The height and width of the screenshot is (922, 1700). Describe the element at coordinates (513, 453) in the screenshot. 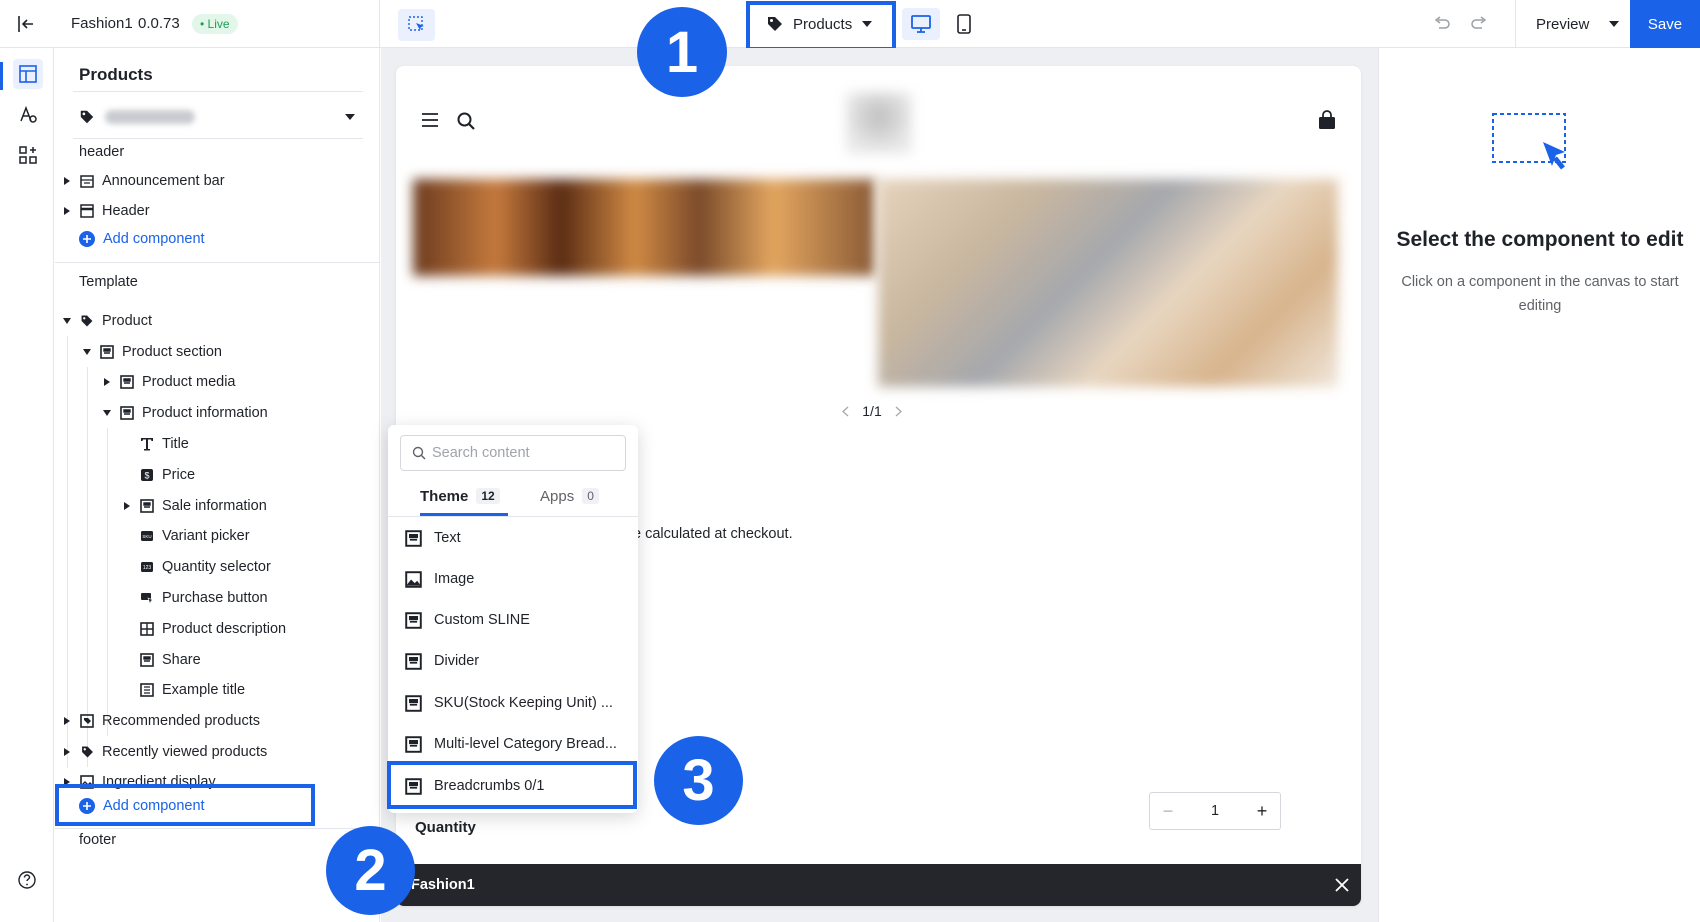

I see `search-content-input: Search content` at that location.